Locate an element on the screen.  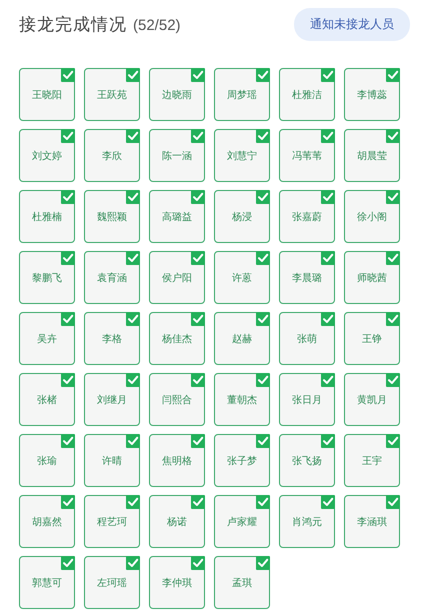
person-name: 郭慧可 is located at coordinates (47, 583).